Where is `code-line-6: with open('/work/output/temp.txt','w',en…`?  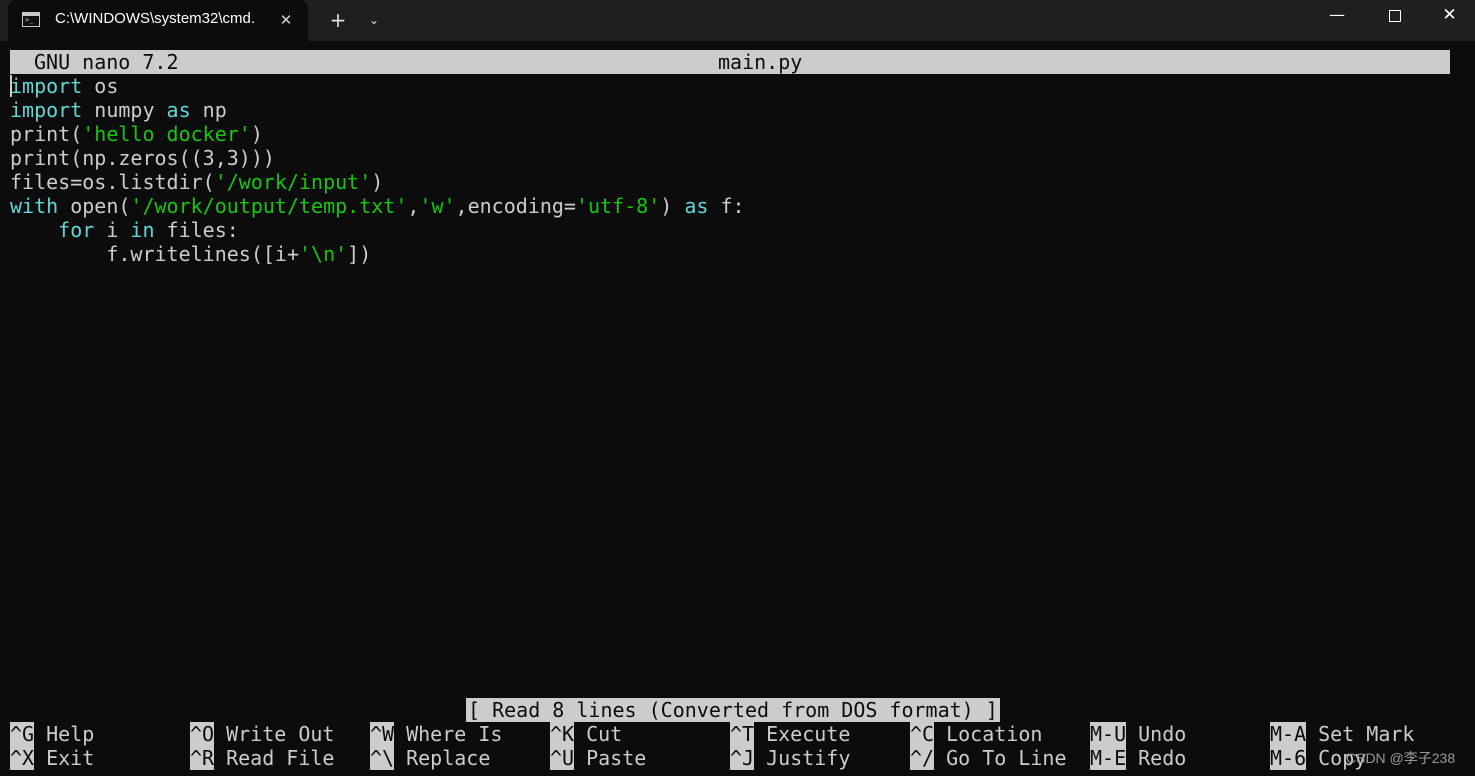 code-line-6: with open('/work/output/temp.txt','w',en… is located at coordinates (377, 206).